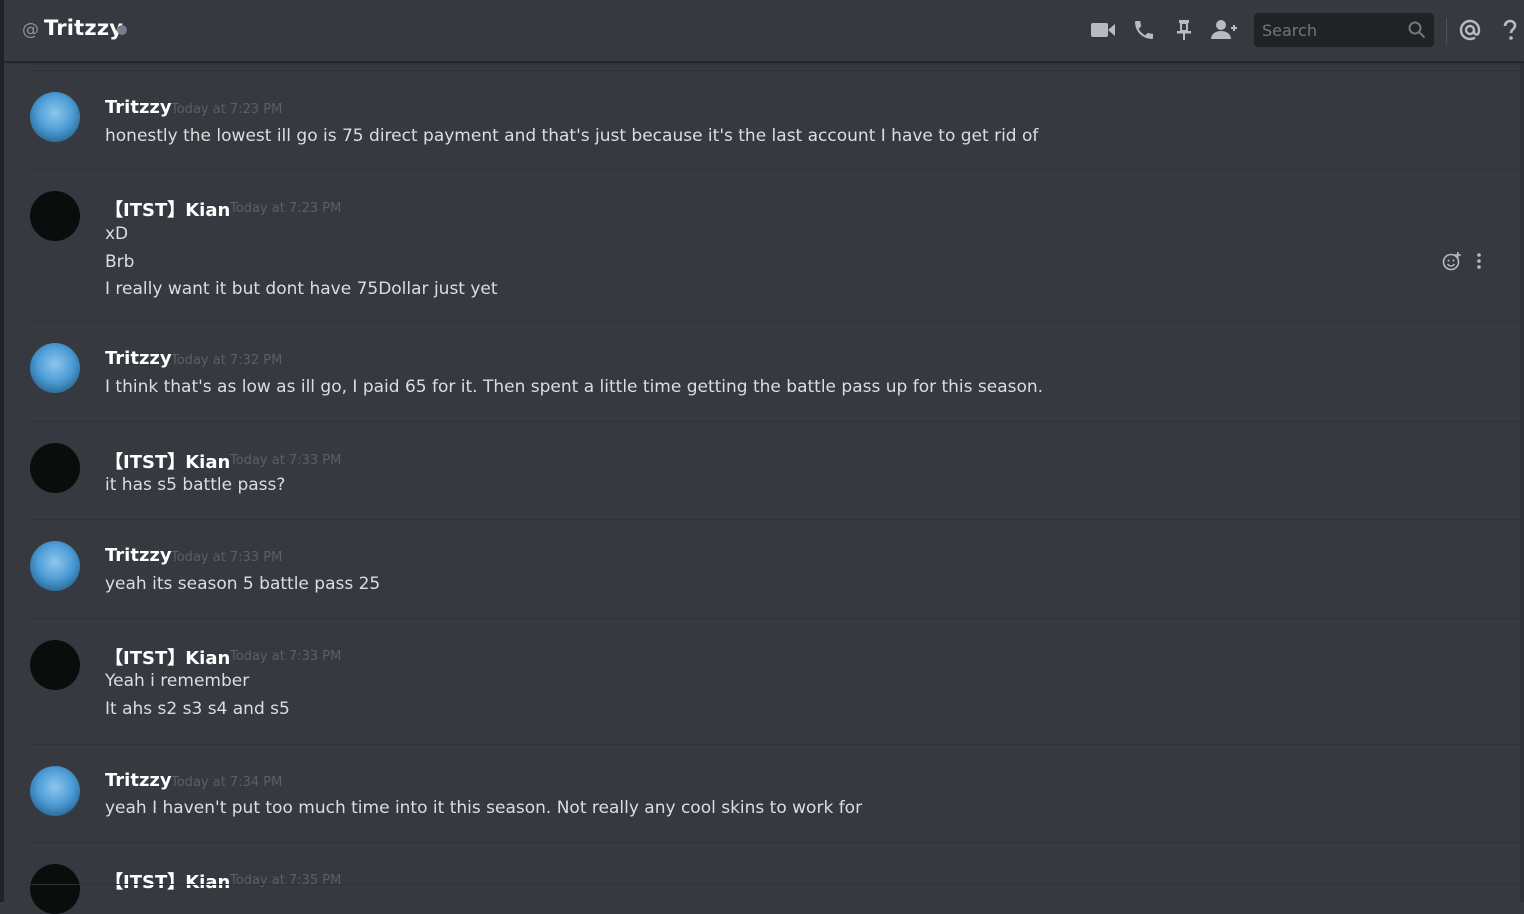  Describe the element at coordinates (177, 681) in the screenshot. I see `message-text: Yeah i remember` at that location.